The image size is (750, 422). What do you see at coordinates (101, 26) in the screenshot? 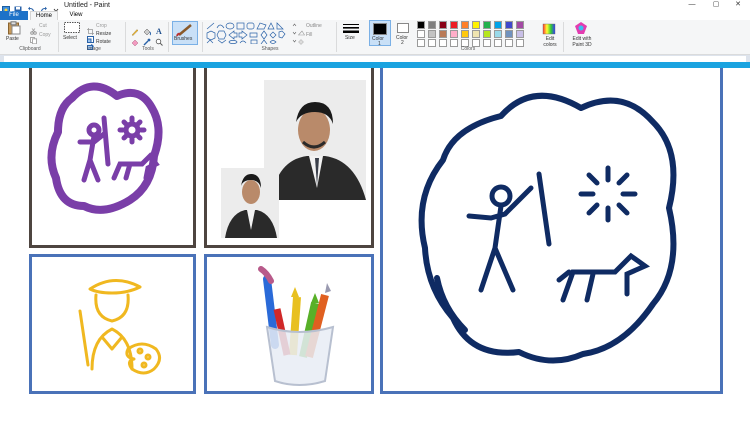
I see `crop-button-label: Crop` at bounding box center [101, 26].